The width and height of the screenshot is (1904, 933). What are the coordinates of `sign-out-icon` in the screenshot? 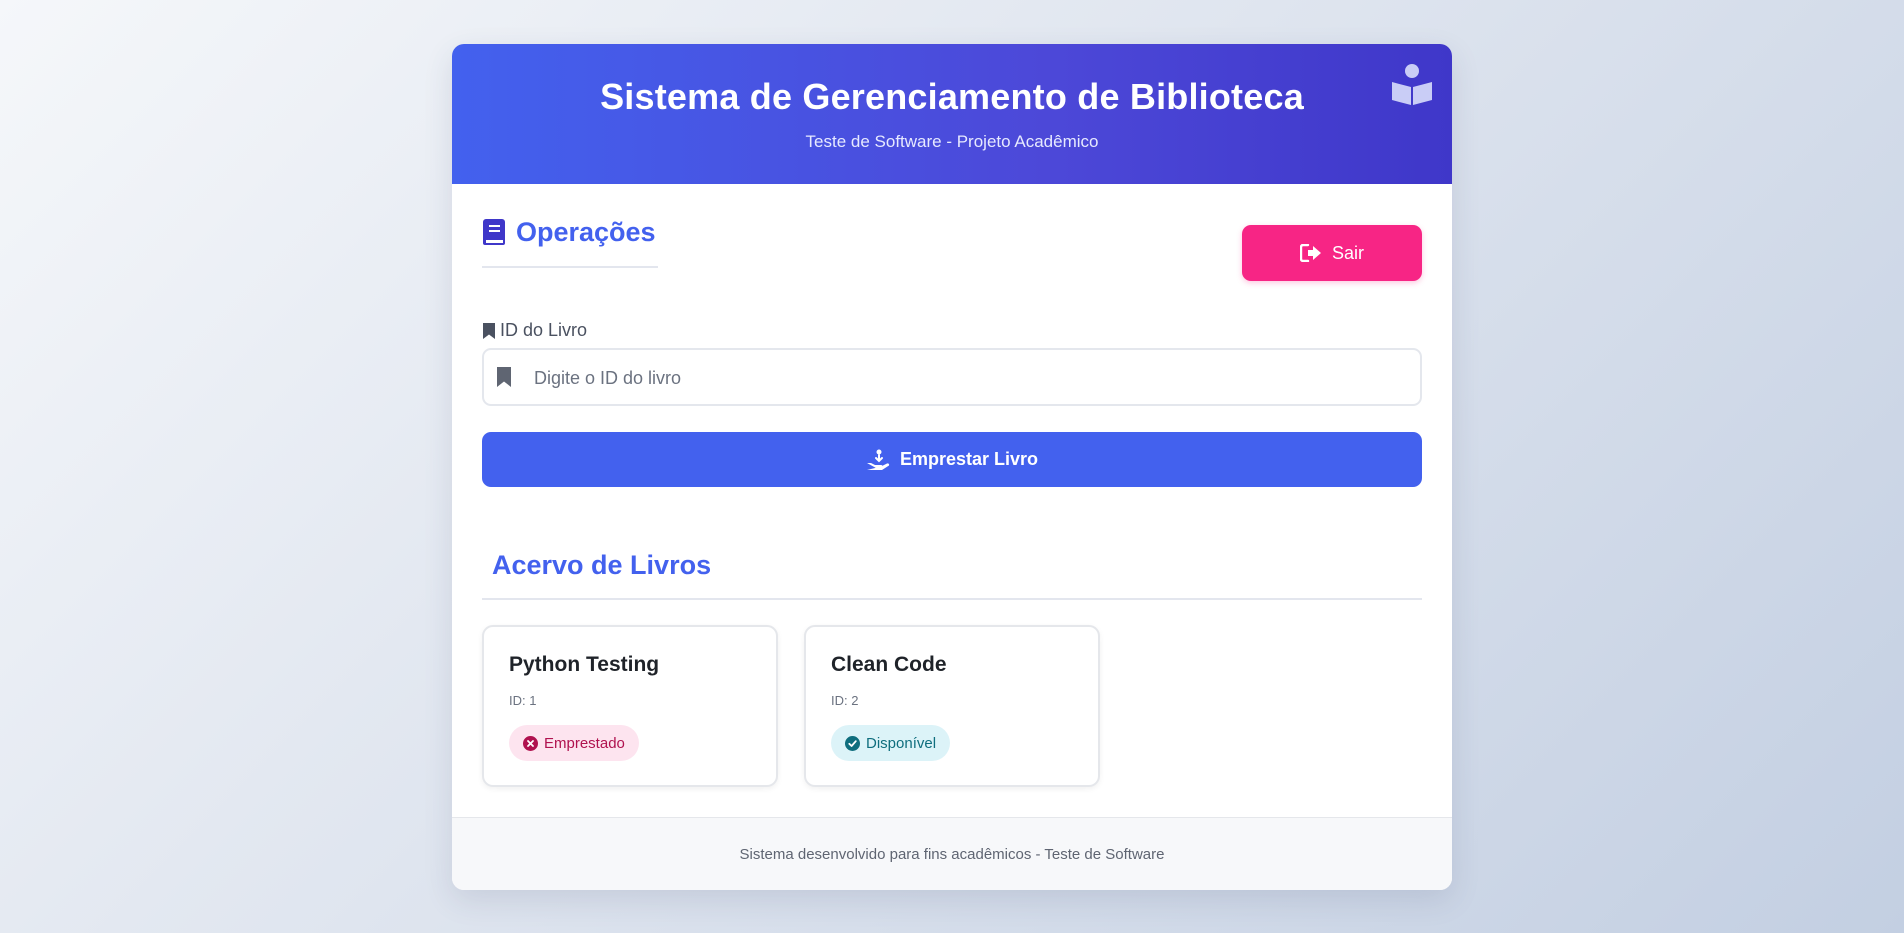 It's located at (1310, 253).